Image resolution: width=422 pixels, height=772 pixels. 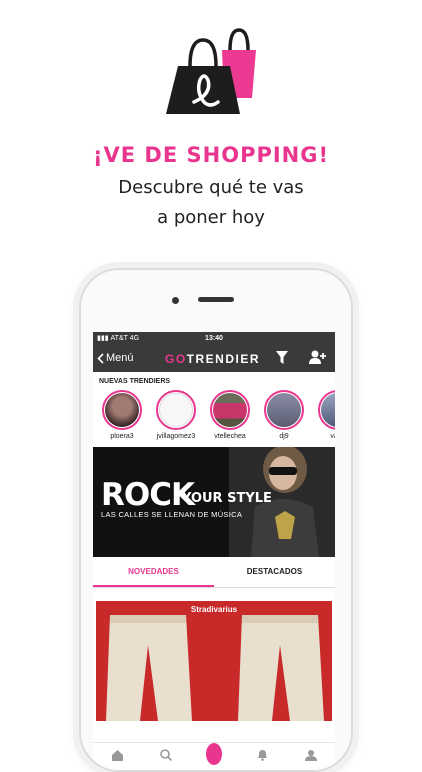 What do you see at coordinates (230, 436) in the screenshot?
I see `trendier-name: vtellechea` at bounding box center [230, 436].